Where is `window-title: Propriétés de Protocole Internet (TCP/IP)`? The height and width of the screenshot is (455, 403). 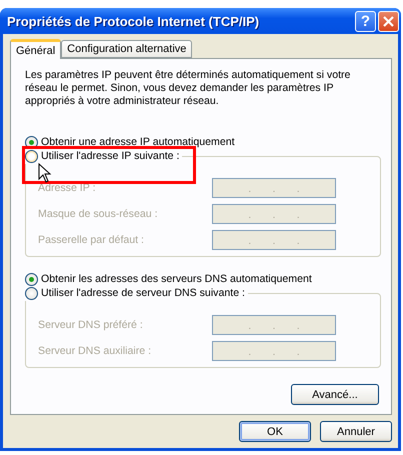
window-title: Propriétés de Protocole Internet (TCP/IP) is located at coordinates (133, 21).